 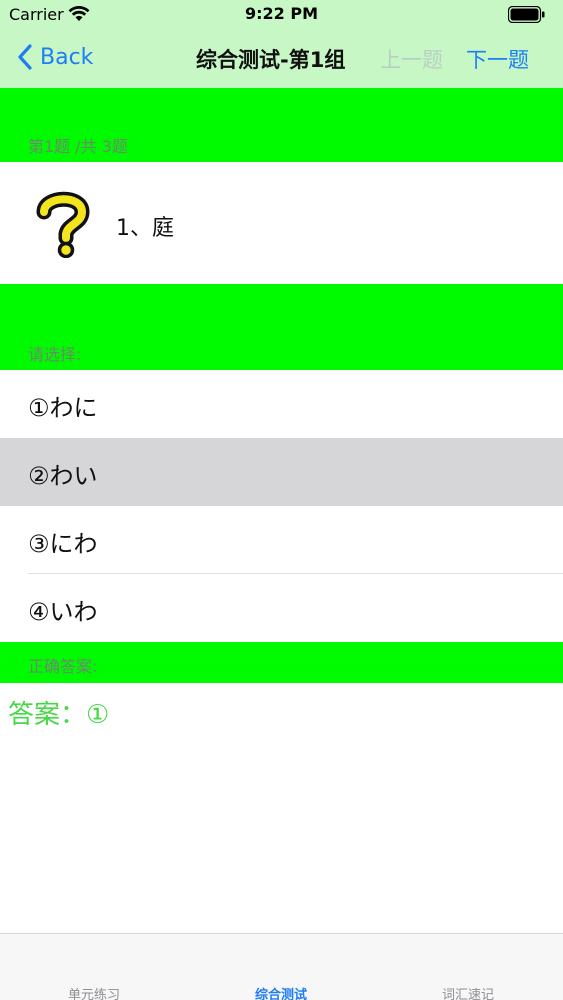 What do you see at coordinates (281, 404) in the screenshot?
I see `option-row: ①わに` at bounding box center [281, 404].